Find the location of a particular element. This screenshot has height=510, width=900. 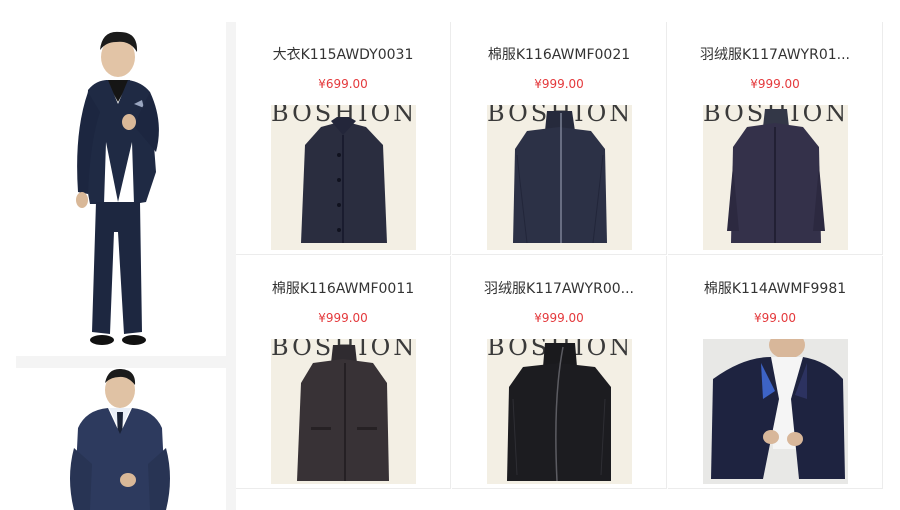

coat-image is located at coordinates (344, 180).